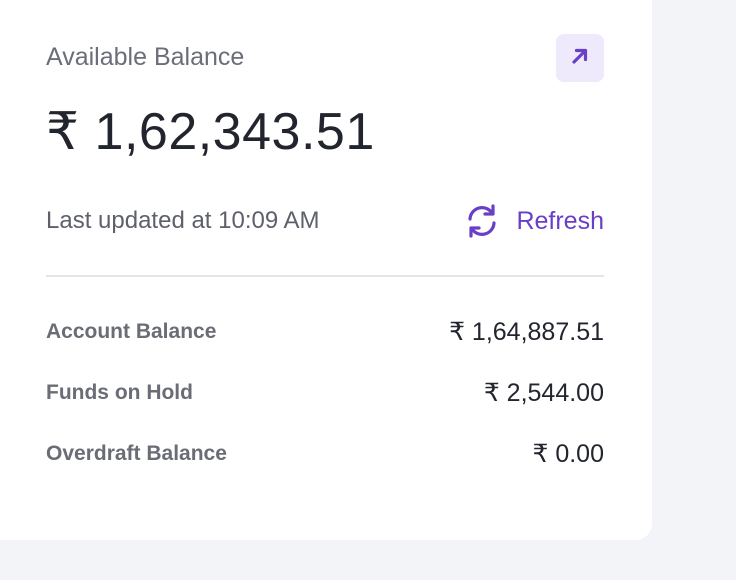  Describe the element at coordinates (526, 332) in the screenshot. I see `breakdown-value: ₹ 1,64,887.51` at that location.